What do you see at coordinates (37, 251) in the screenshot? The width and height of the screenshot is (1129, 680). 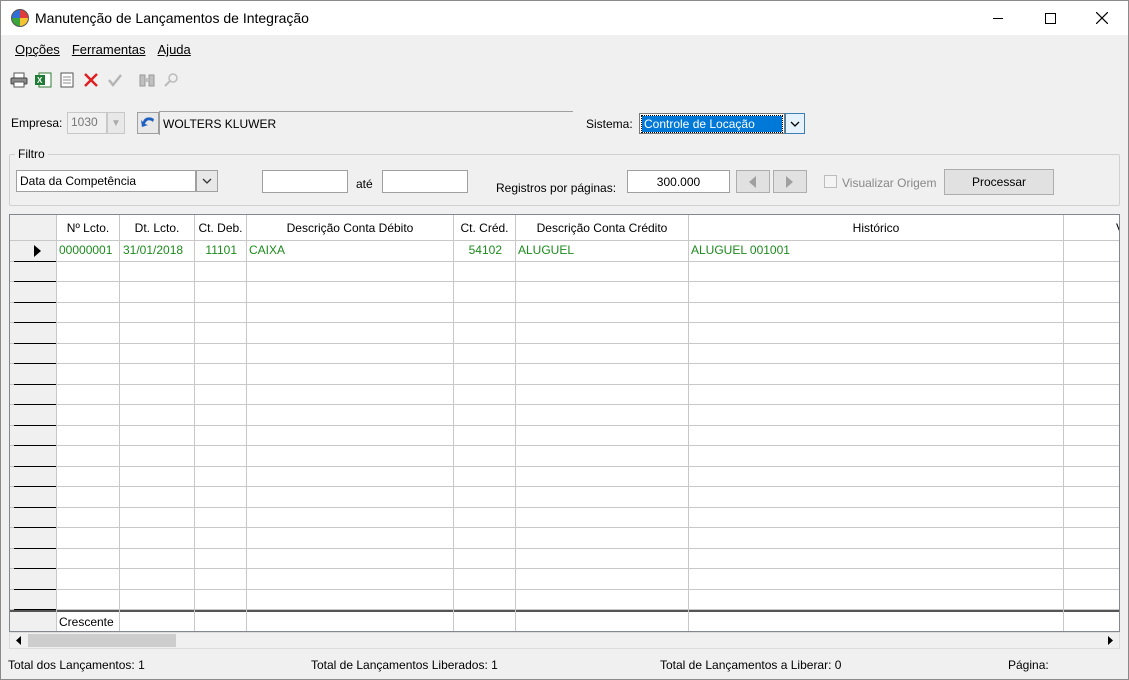 I see `current-row-arrow-icon` at bounding box center [37, 251].